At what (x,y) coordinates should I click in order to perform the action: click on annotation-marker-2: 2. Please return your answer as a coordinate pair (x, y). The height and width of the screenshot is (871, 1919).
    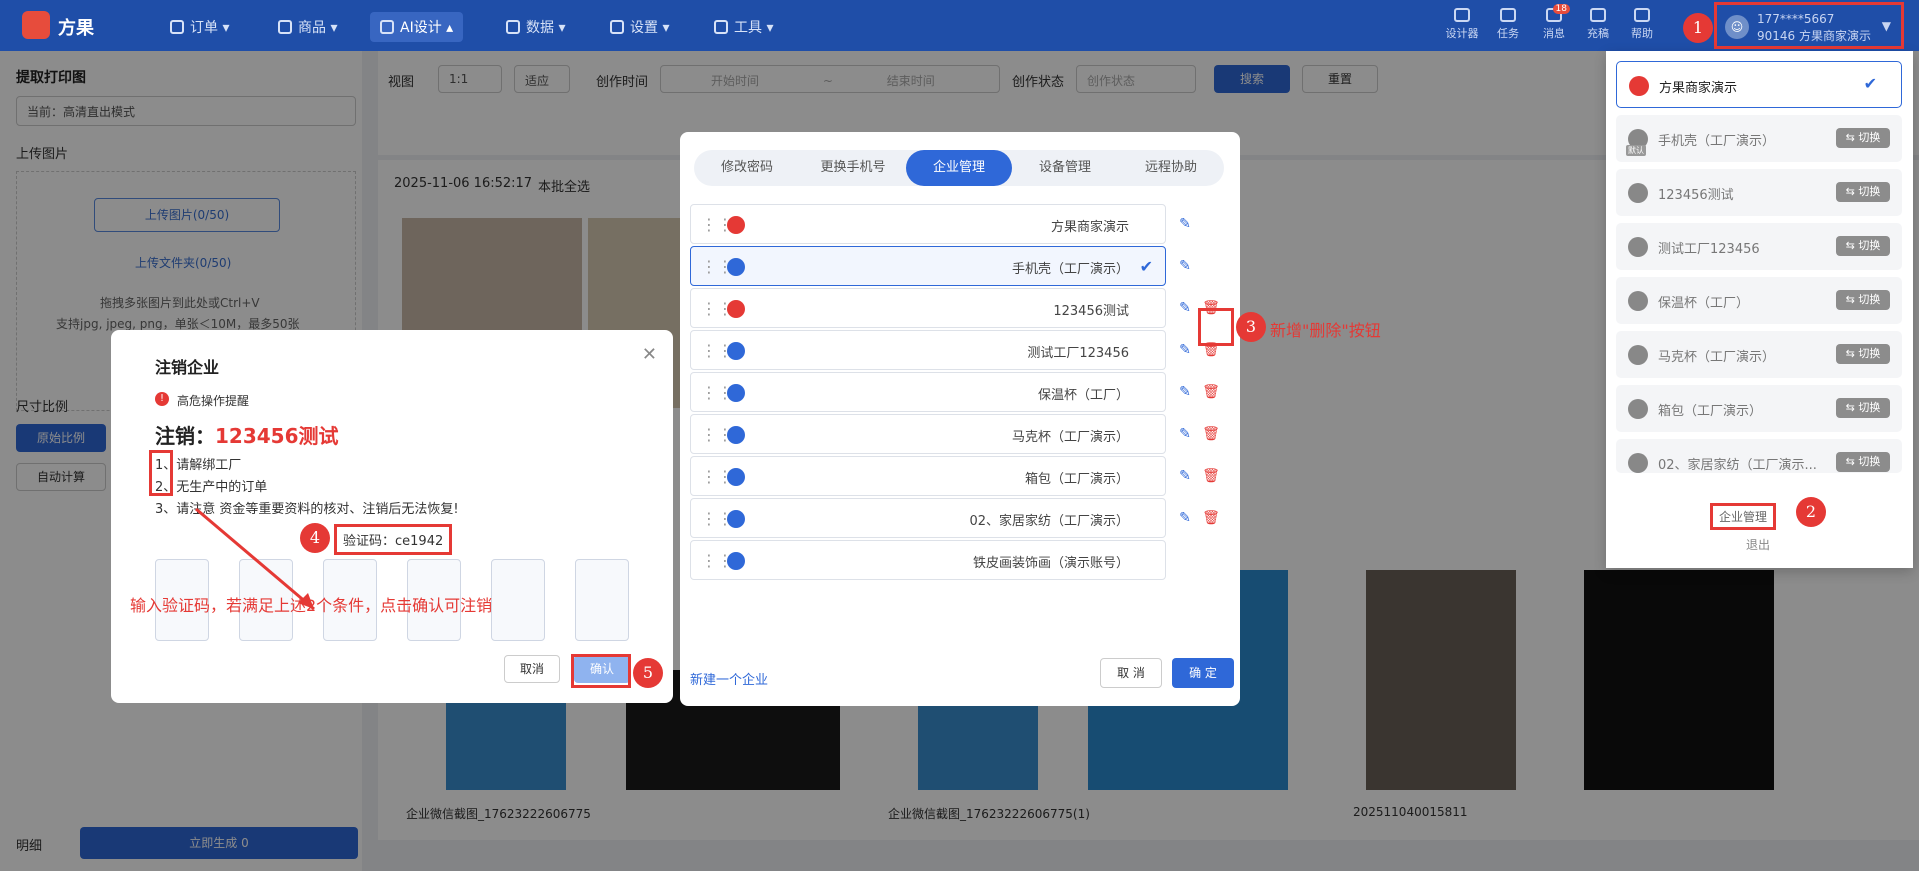
    Looking at the image, I should click on (1811, 512).